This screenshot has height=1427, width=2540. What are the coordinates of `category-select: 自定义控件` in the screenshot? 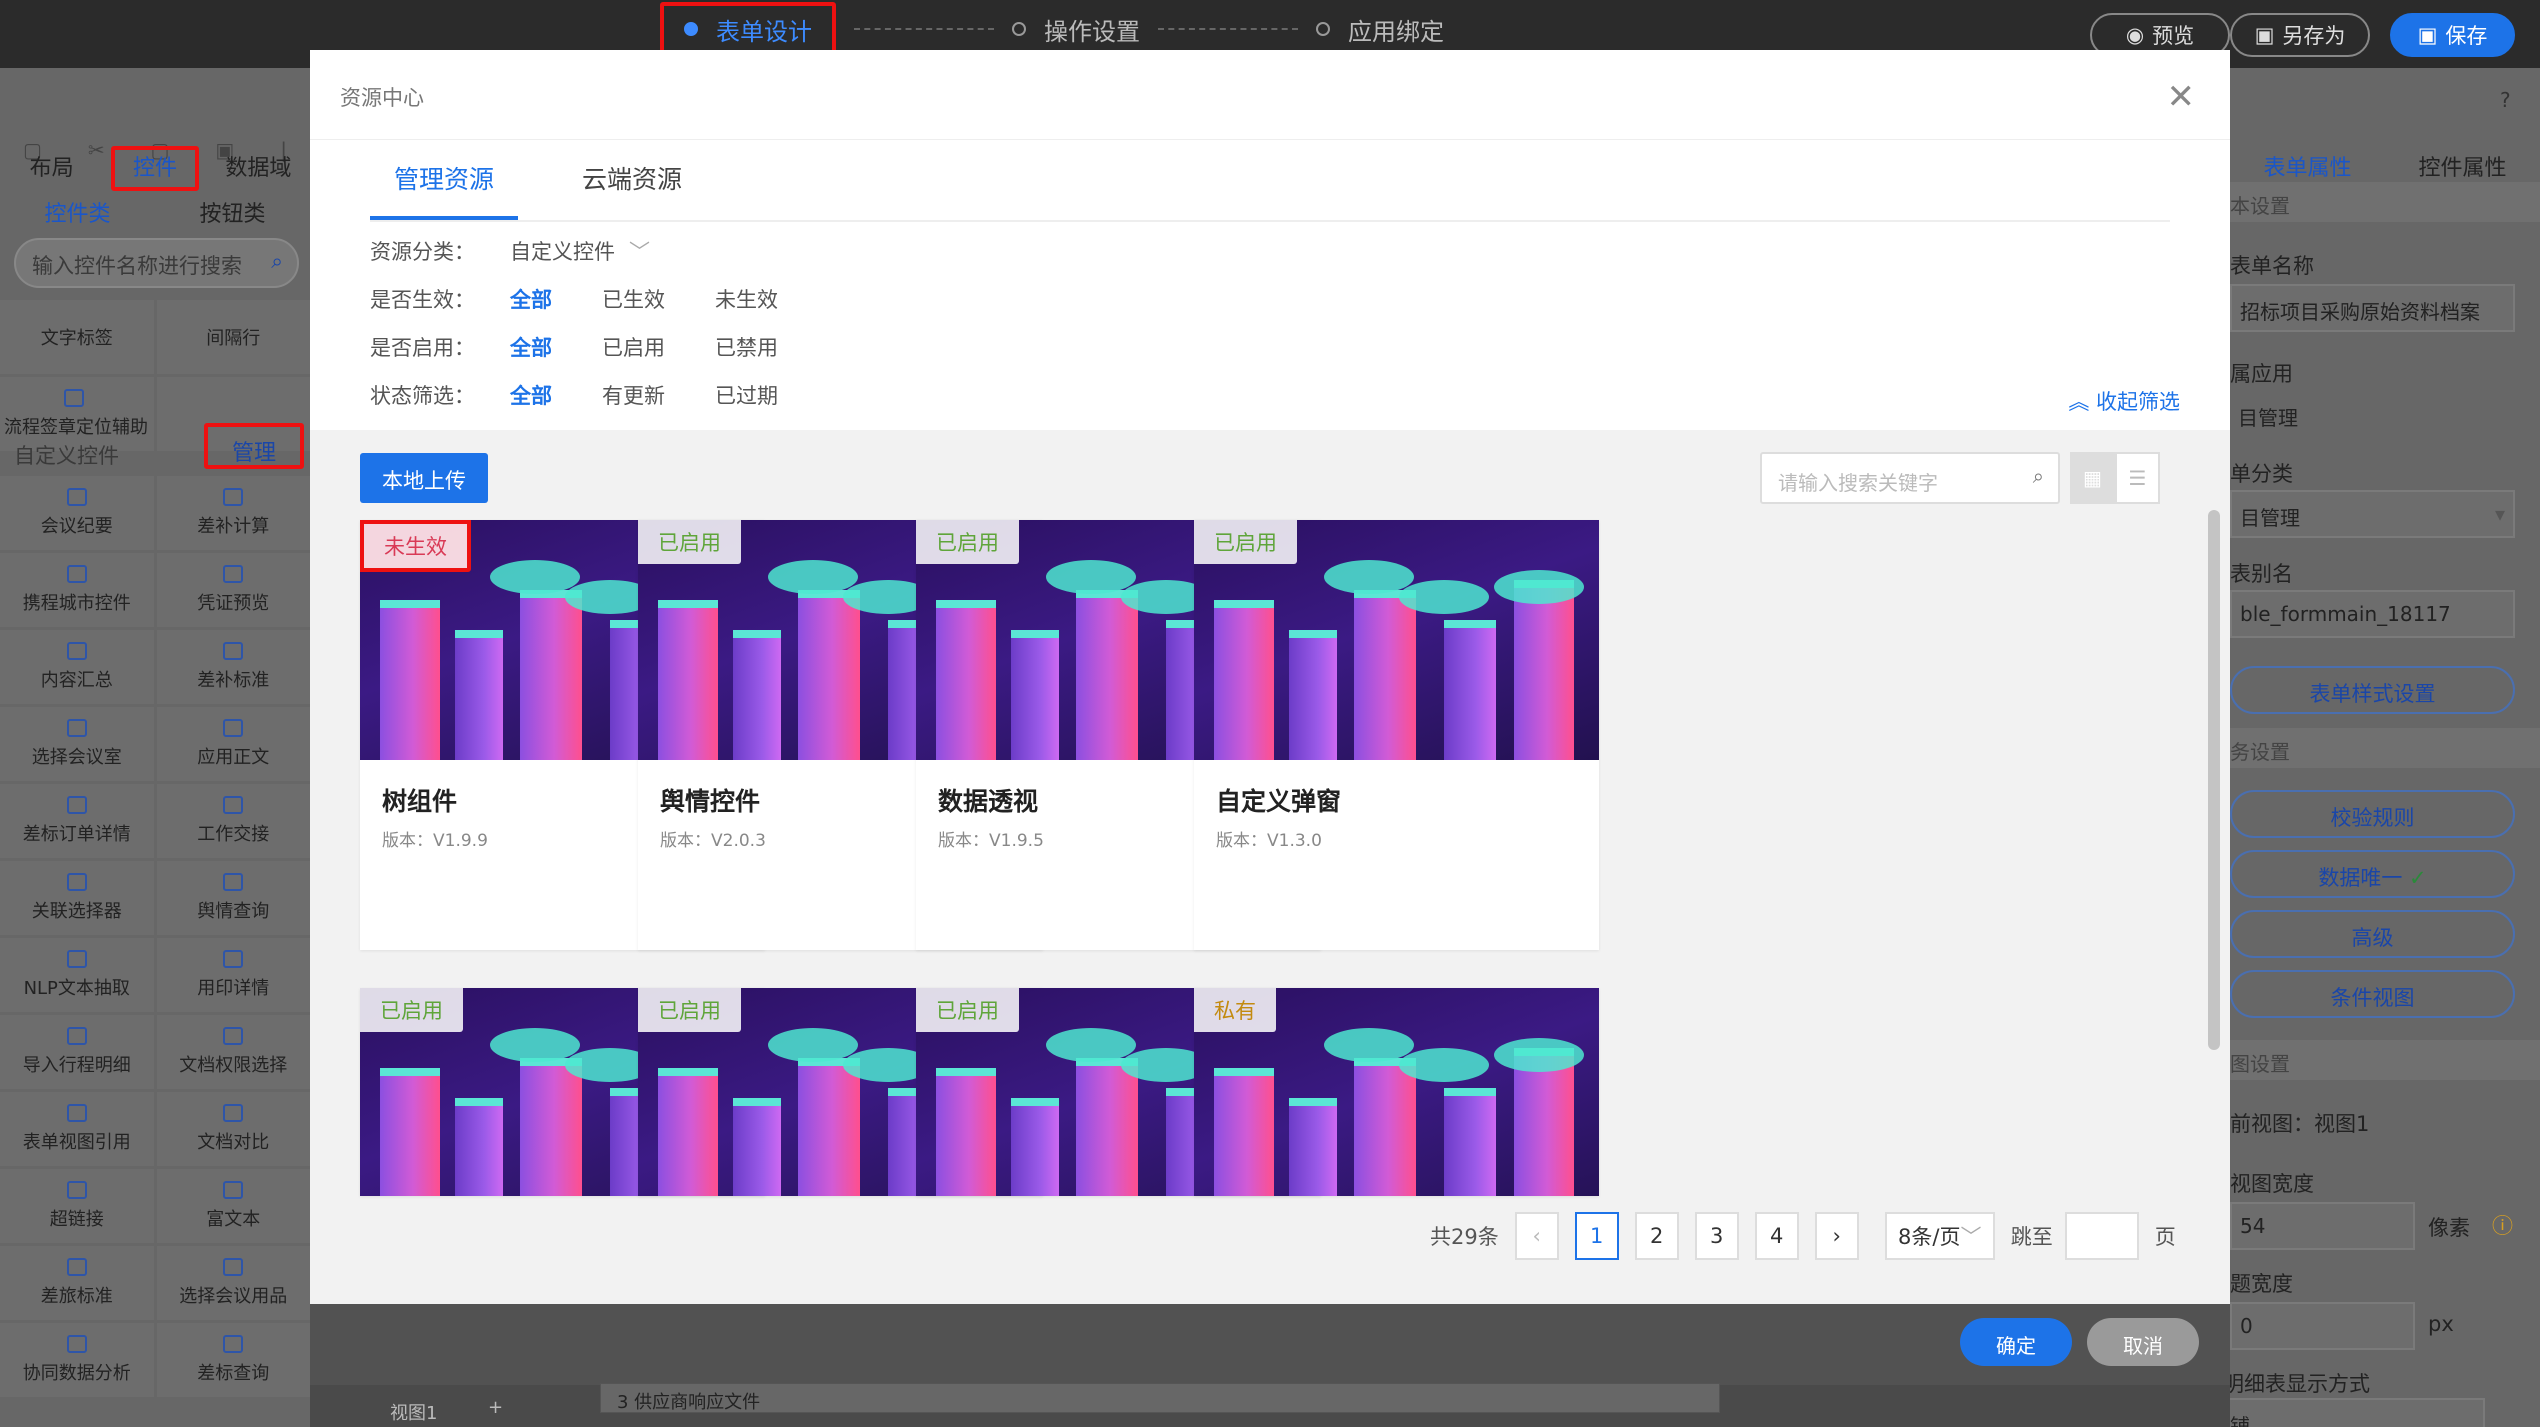 It's located at (562, 251).